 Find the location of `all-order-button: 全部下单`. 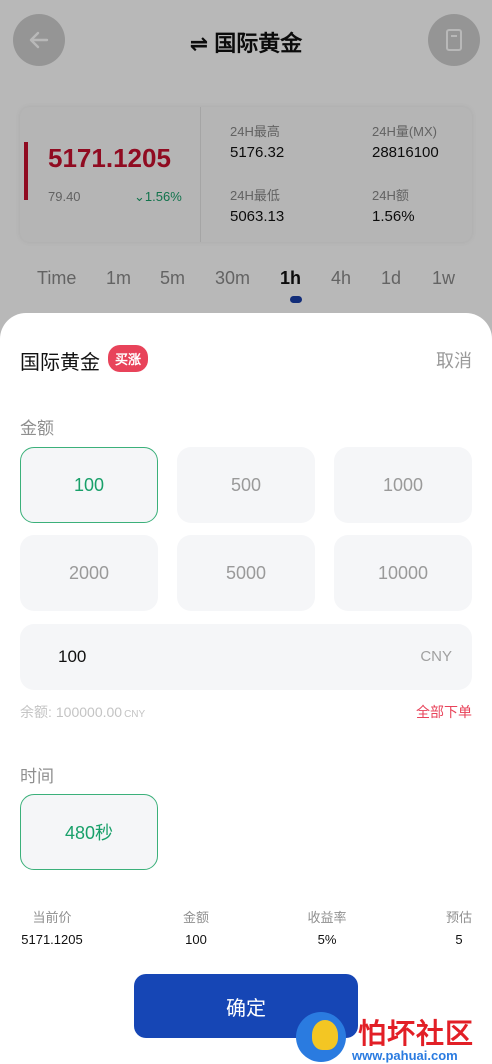

all-order-button: 全部下单 is located at coordinates (444, 712).